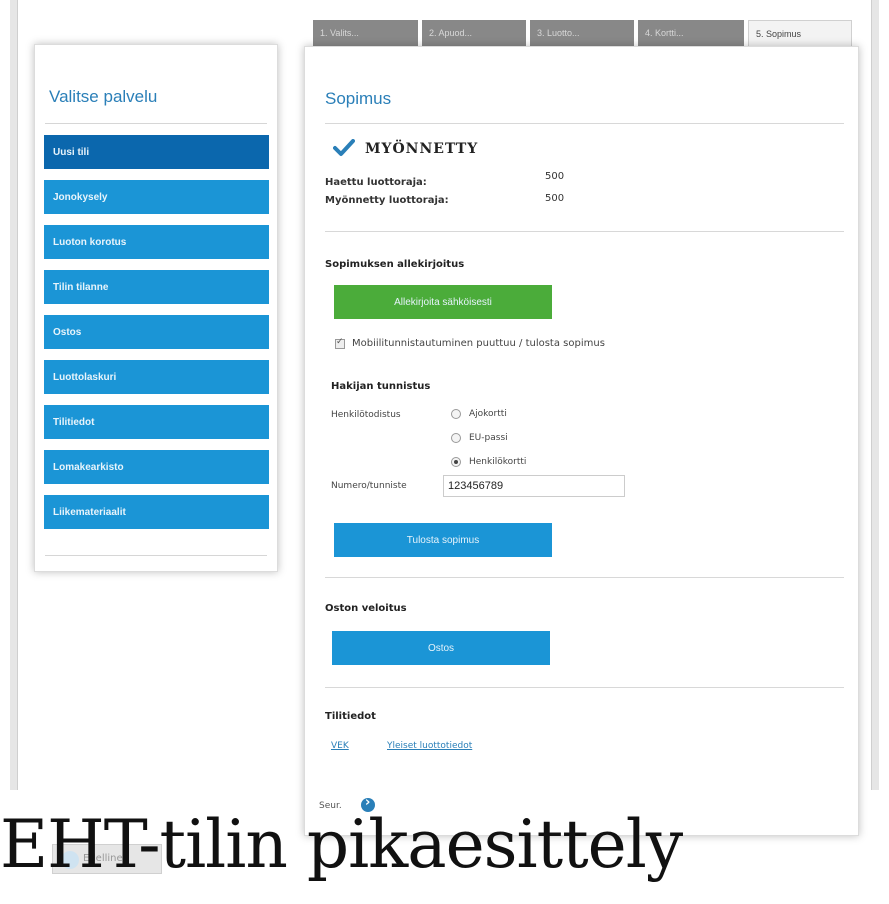 The height and width of the screenshot is (904, 889). I want to click on id-section-heading: Hakijan tunnistus, so click(381, 386).